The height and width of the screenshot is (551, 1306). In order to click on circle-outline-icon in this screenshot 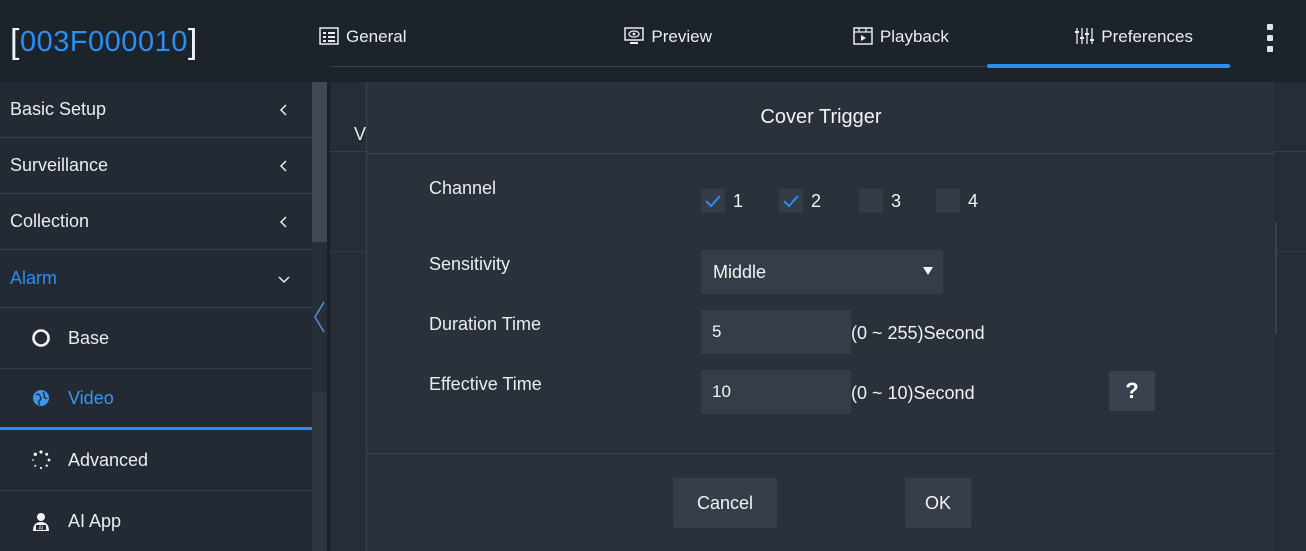, I will do `click(41, 338)`.